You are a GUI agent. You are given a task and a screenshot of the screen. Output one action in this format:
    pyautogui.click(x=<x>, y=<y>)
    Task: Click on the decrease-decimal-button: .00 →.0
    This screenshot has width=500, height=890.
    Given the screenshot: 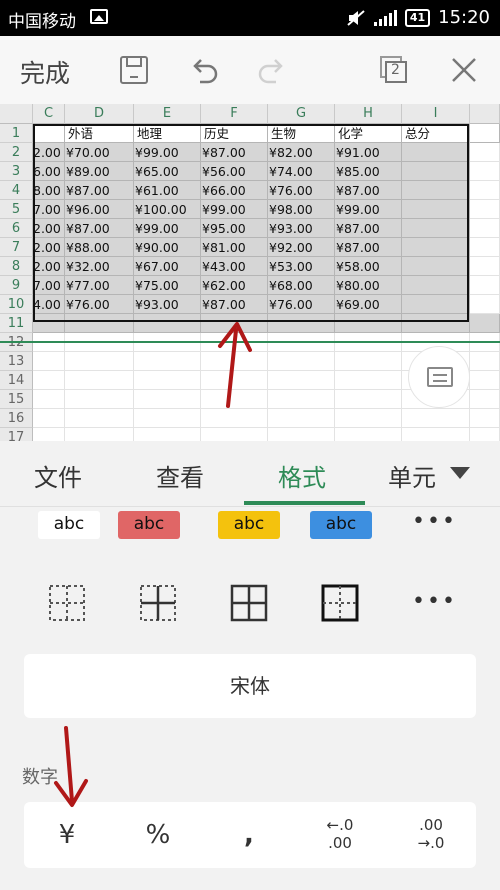 What is the action you would take?
    pyautogui.click(x=431, y=835)
    